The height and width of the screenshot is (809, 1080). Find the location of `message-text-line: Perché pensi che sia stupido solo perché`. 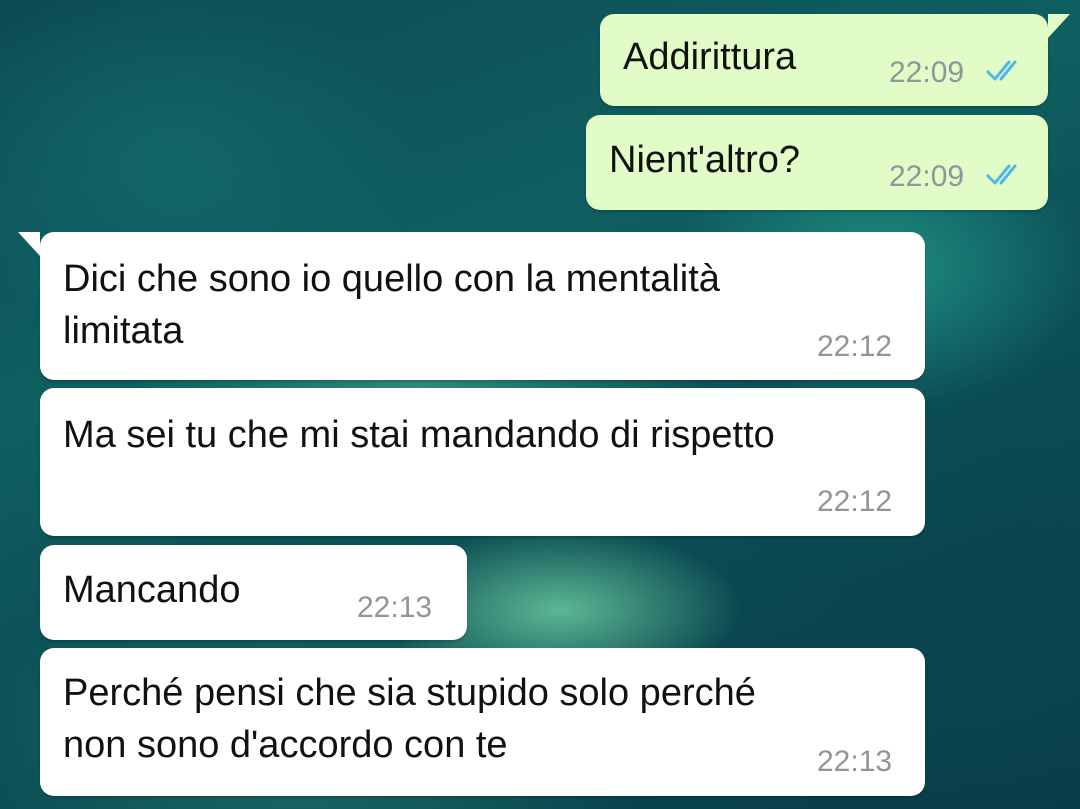

message-text-line: Perché pensi che sia stupido solo perché is located at coordinates (409, 693).